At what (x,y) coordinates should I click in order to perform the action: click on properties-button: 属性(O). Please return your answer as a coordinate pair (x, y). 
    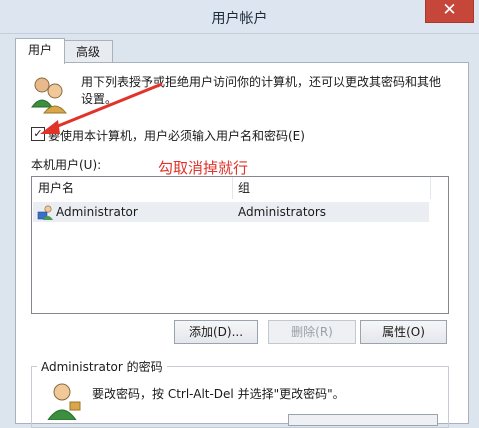
    Looking at the image, I should click on (403, 332).